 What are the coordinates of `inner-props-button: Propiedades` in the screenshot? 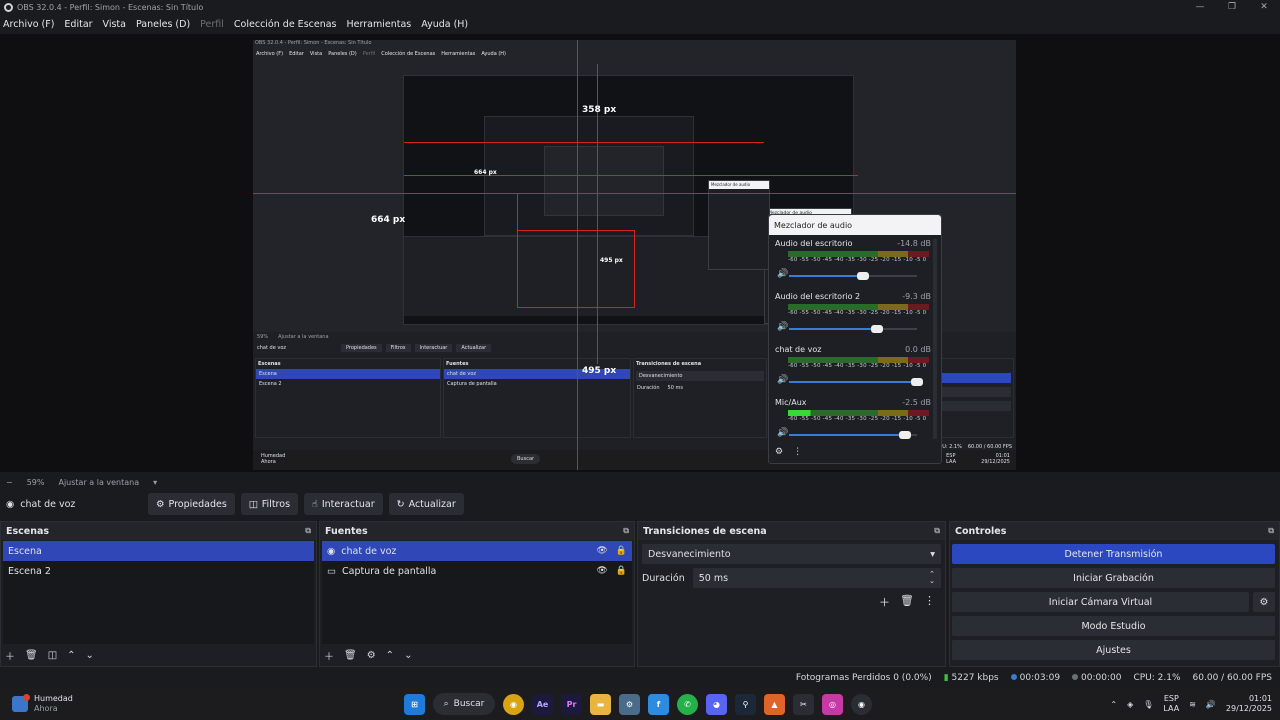 It's located at (361, 348).